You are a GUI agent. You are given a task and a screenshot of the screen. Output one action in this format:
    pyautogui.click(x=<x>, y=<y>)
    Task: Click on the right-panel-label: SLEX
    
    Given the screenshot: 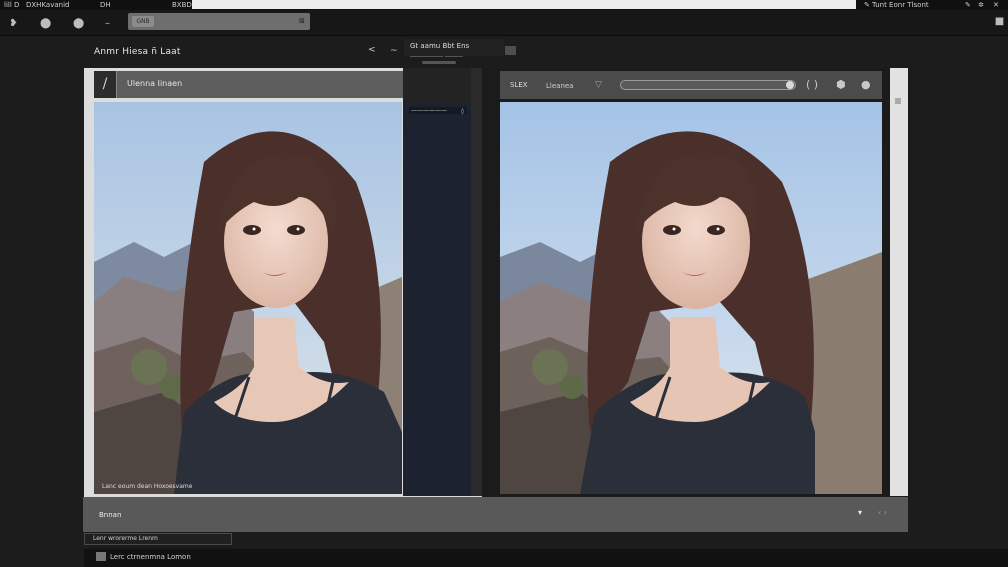 What is the action you would take?
    pyautogui.click(x=519, y=85)
    